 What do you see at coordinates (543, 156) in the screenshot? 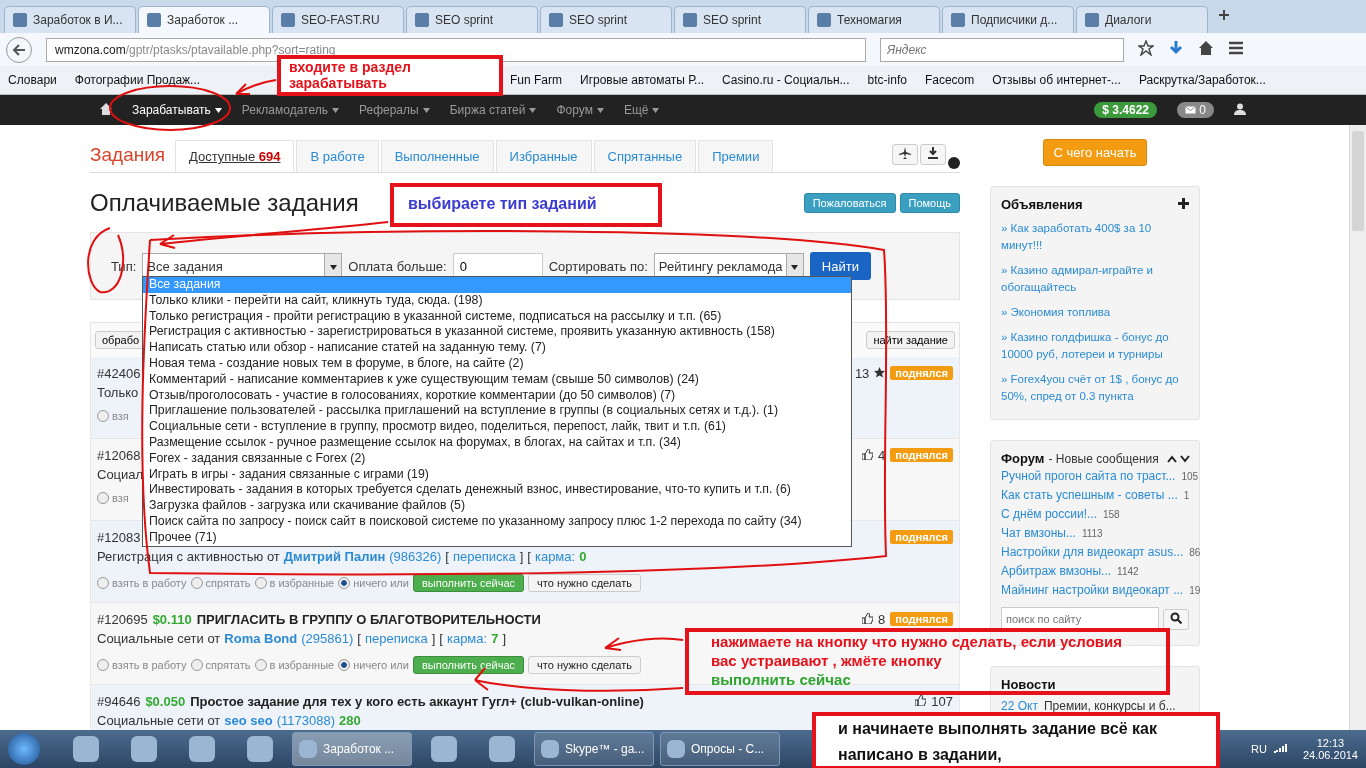
I see `task-tab: Избранные` at bounding box center [543, 156].